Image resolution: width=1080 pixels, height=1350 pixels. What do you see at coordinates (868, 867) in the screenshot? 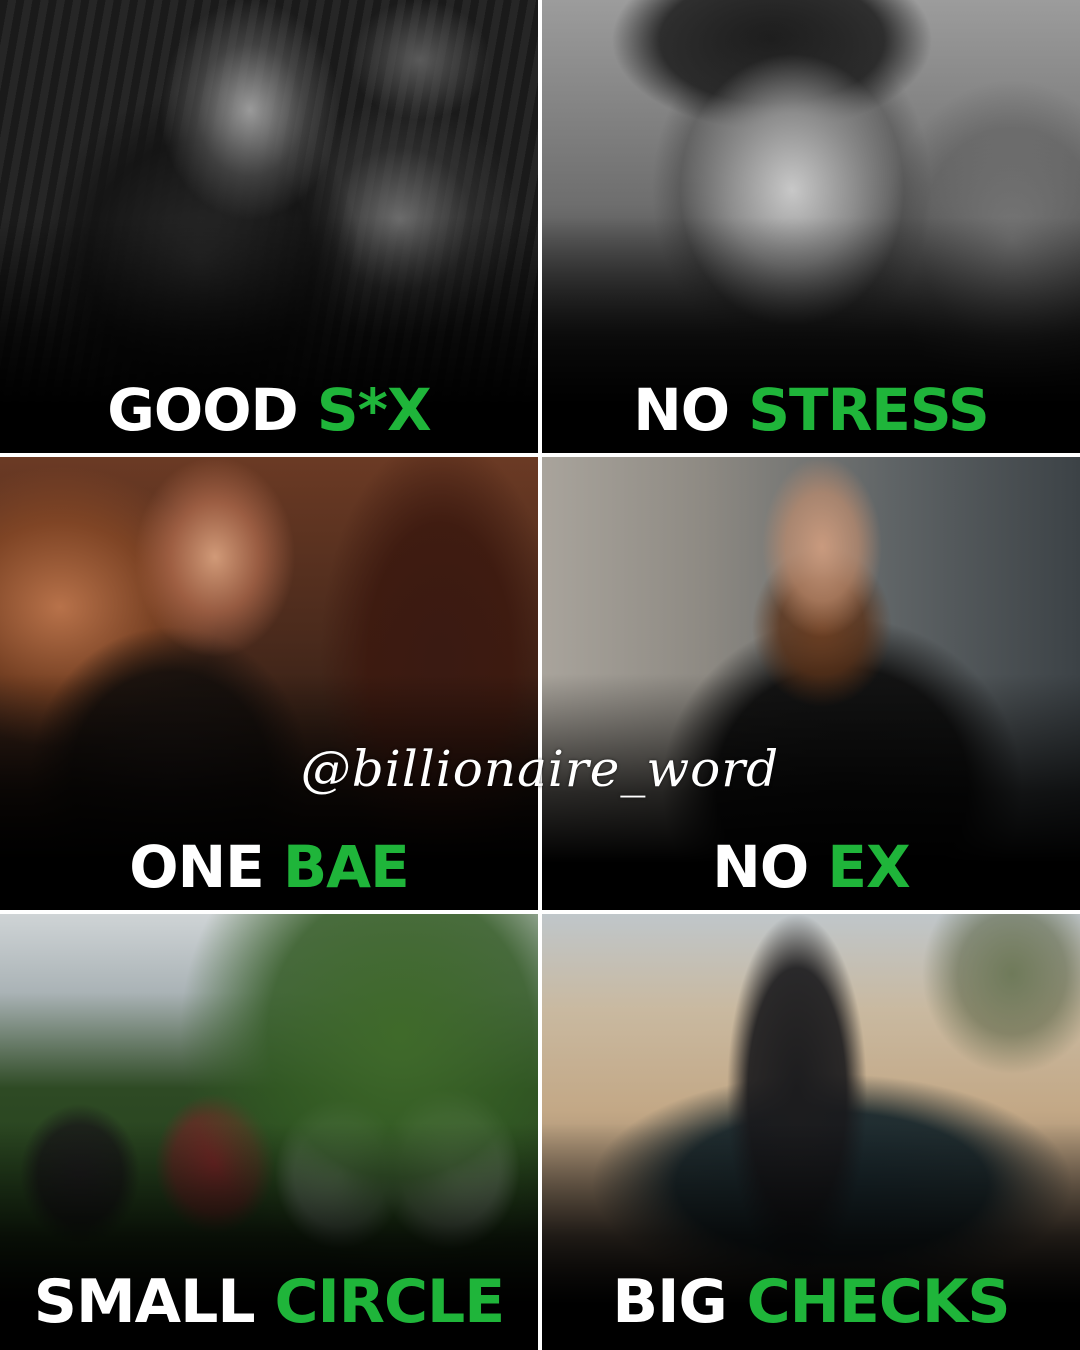
I see `caption-word-green: EX` at bounding box center [868, 867].